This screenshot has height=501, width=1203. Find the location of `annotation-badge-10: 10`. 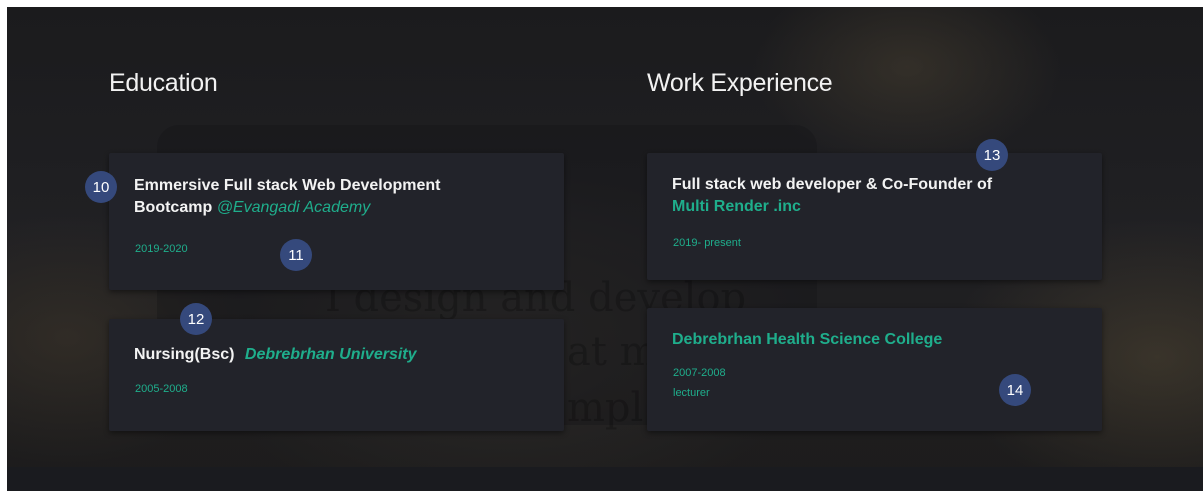

annotation-badge-10: 10 is located at coordinates (101, 187).